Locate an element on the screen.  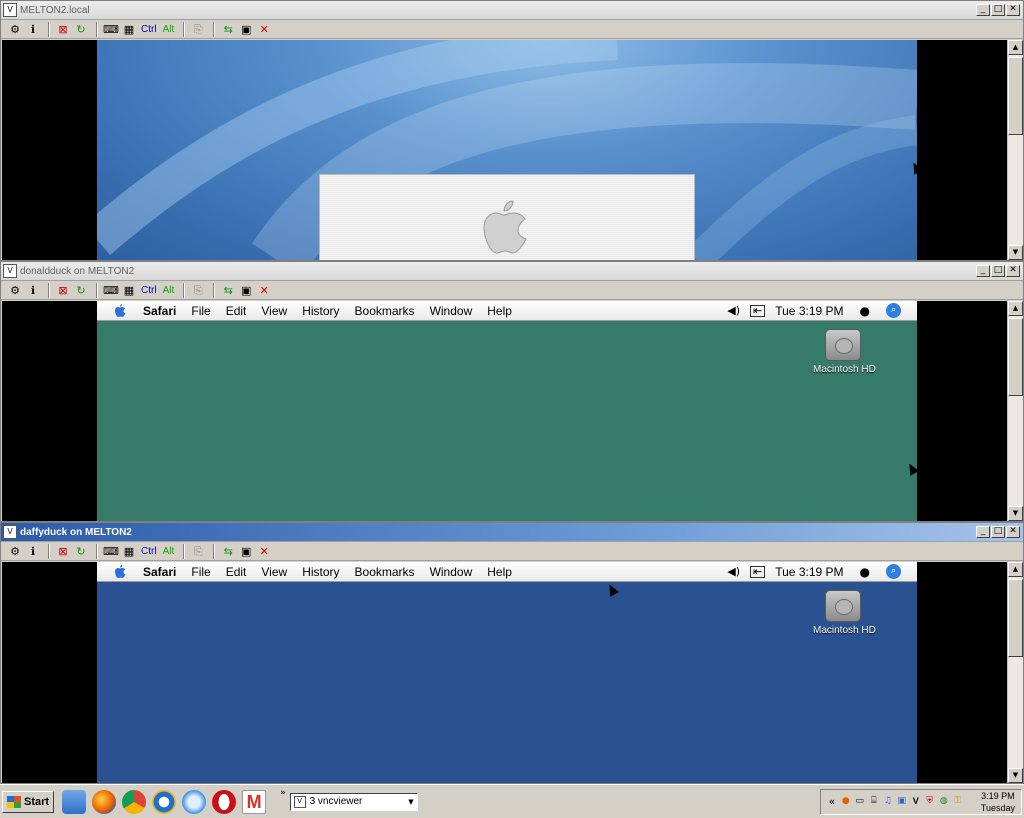
scrollbar-thumb is located at coordinates (1015, 357).